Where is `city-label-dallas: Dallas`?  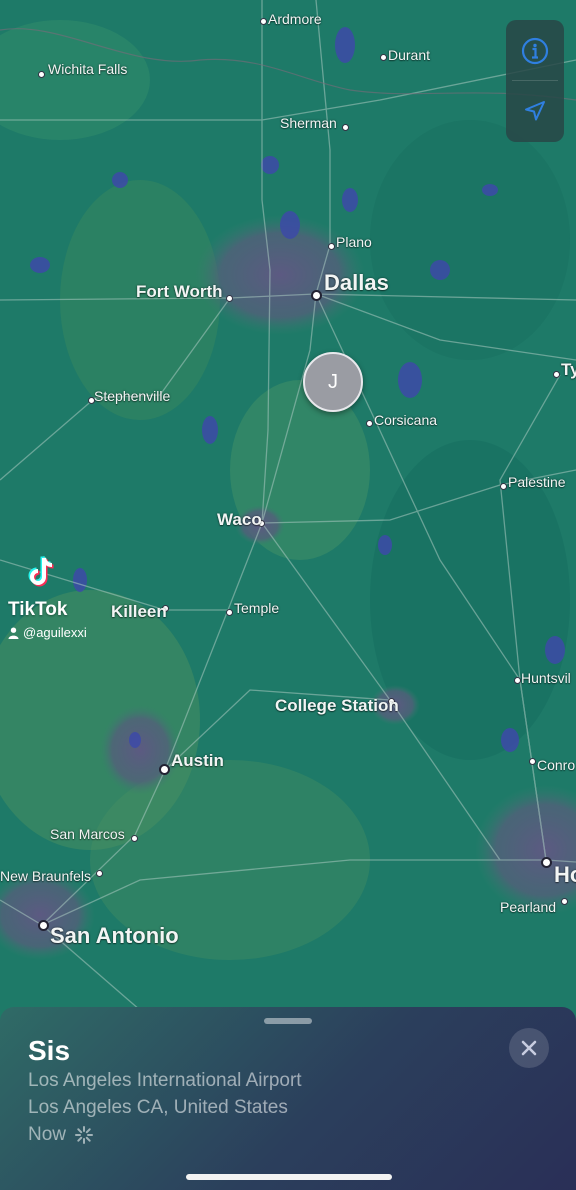
city-label-dallas: Dallas is located at coordinates (356, 283).